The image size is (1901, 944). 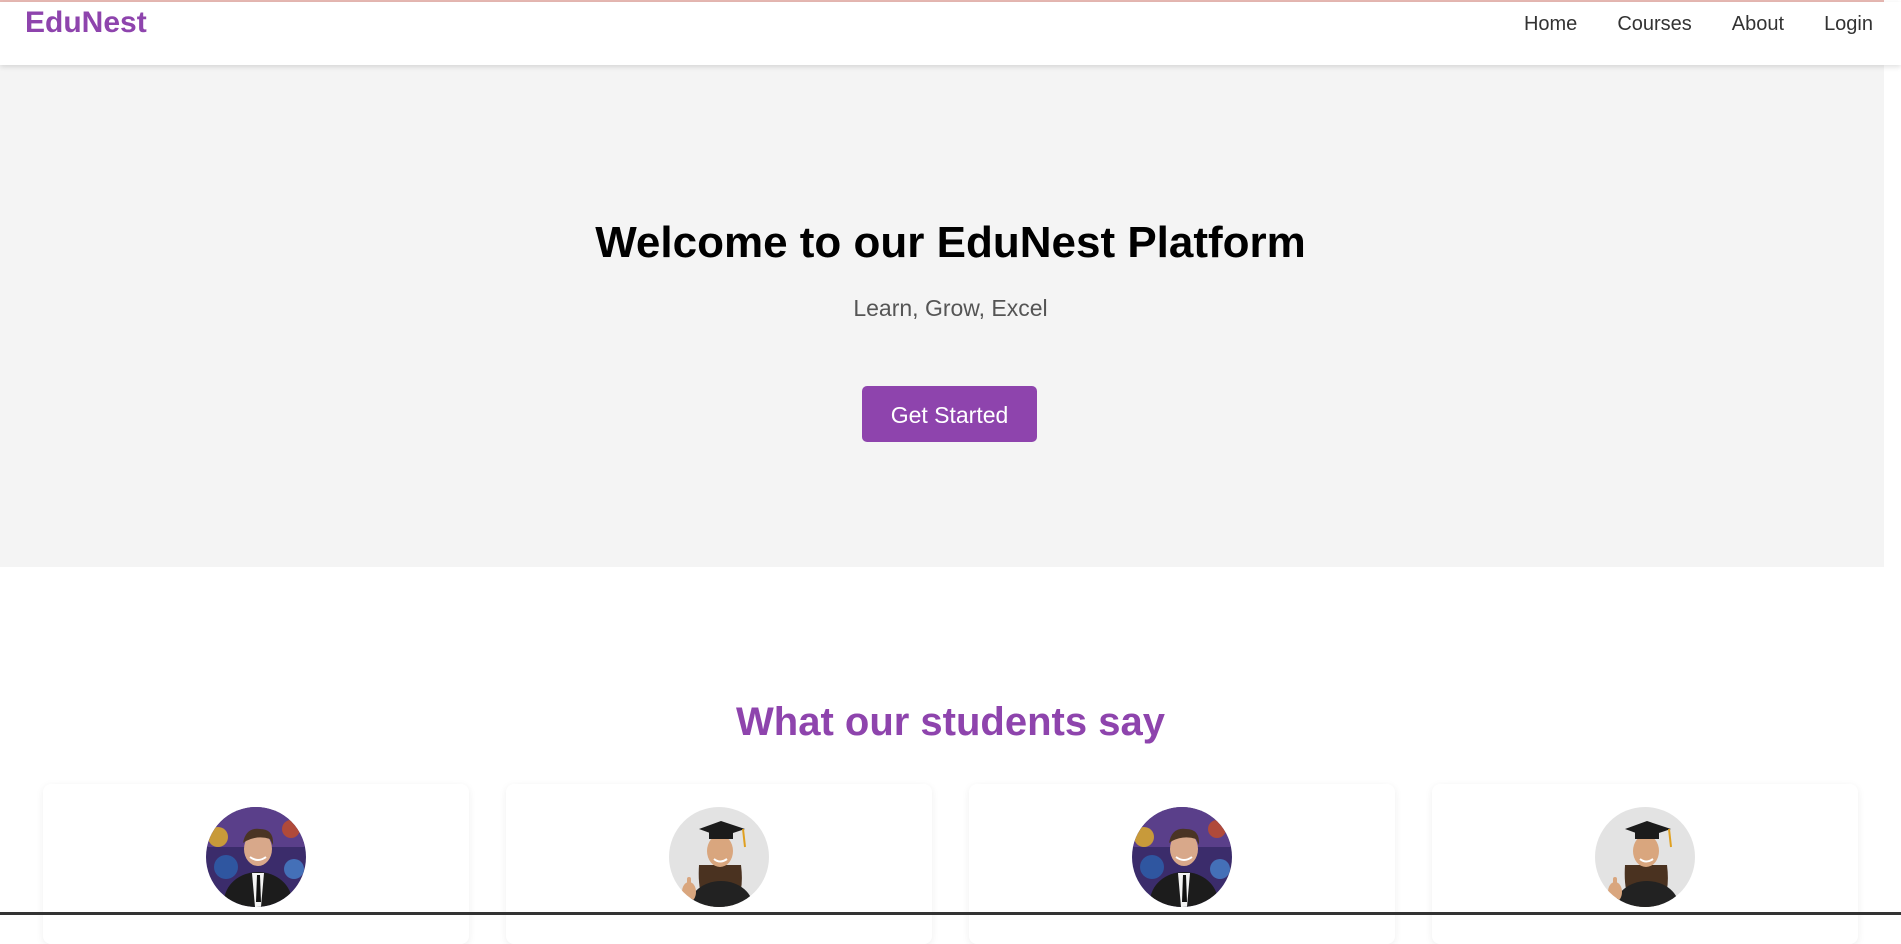 What do you see at coordinates (1892, 457) in the screenshot?
I see `page-scrollbar` at bounding box center [1892, 457].